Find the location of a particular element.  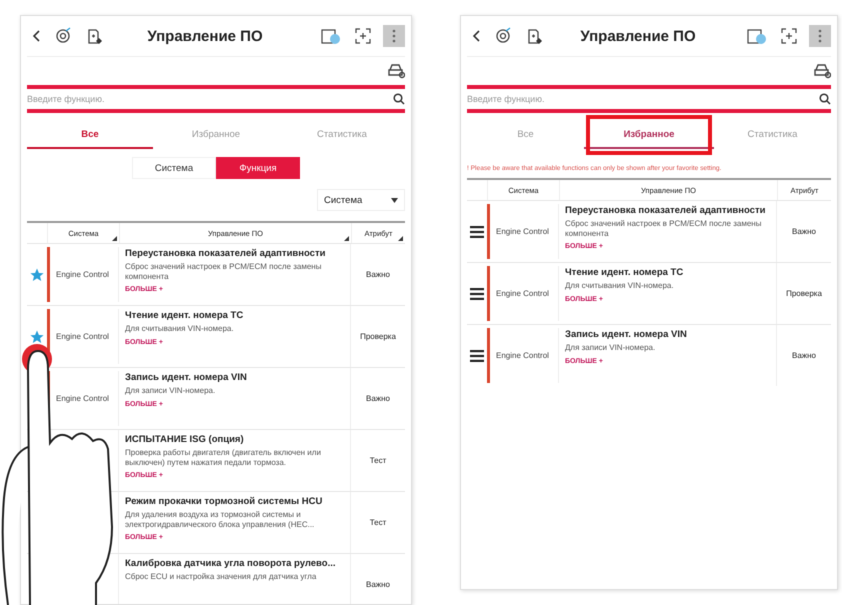

tab: Избранное is located at coordinates (649, 135).